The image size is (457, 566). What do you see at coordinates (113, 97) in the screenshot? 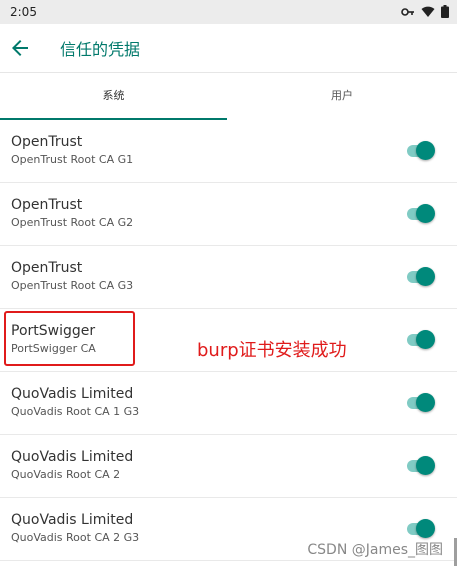
I see `tab-system: 系统` at bounding box center [113, 97].